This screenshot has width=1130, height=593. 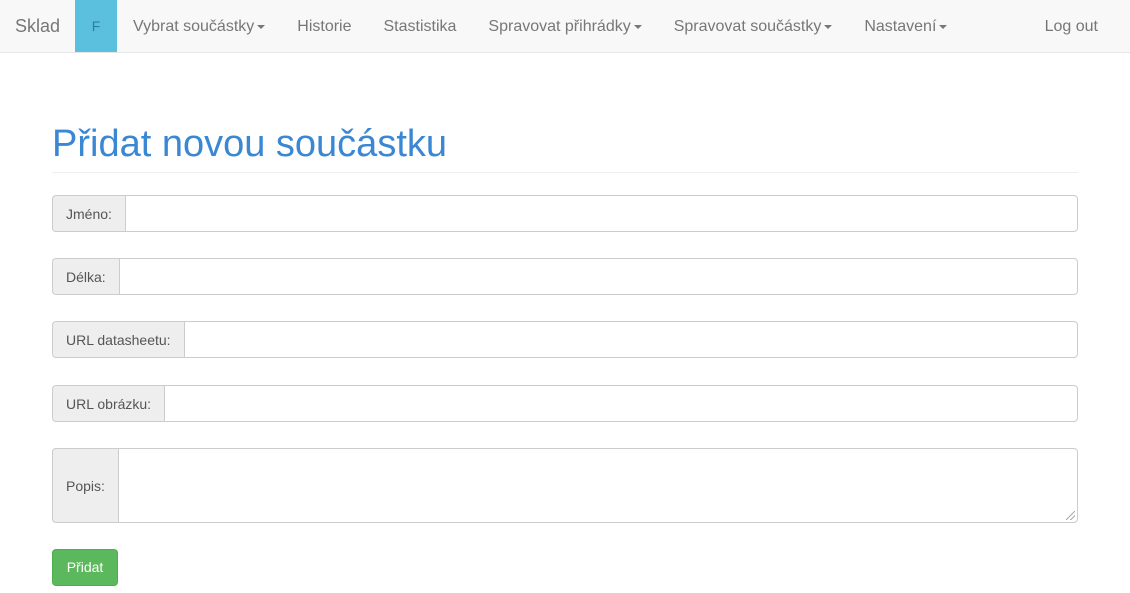 I want to click on name-input-group: Jméno:, so click(x=565, y=213).